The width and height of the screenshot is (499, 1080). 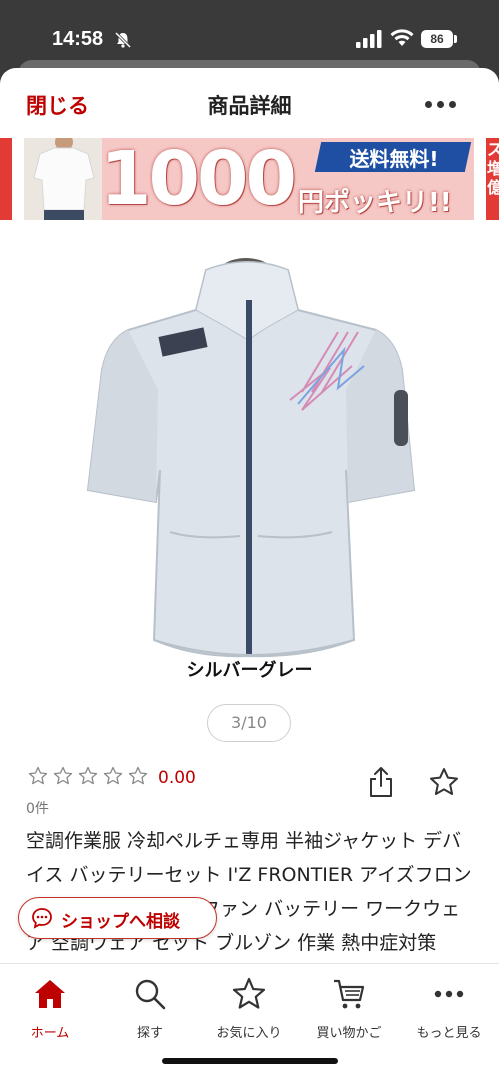 What do you see at coordinates (249, 670) in the screenshot?
I see `color-caption: シルバーグレー` at bounding box center [249, 670].